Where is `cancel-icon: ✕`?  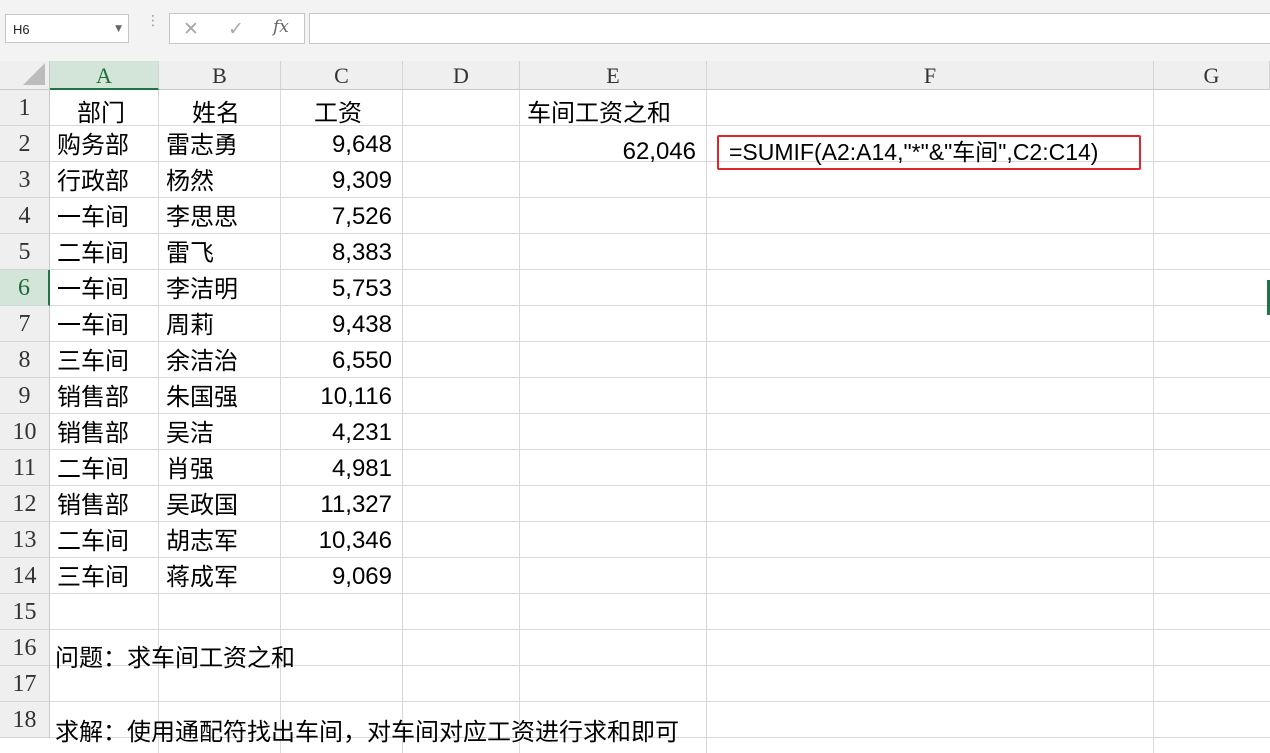 cancel-icon: ✕ is located at coordinates (191, 29).